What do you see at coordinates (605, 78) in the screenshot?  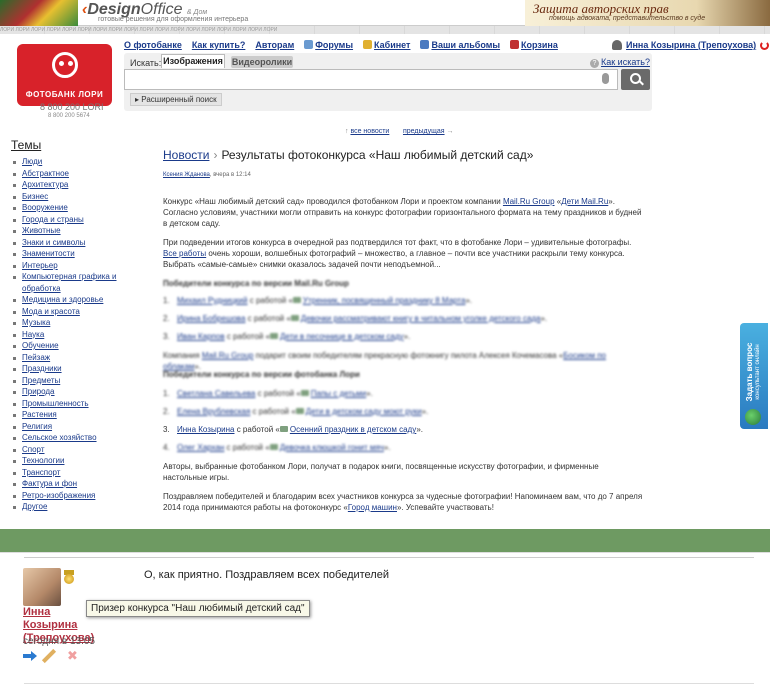 I see `microphone-icon` at bounding box center [605, 78].